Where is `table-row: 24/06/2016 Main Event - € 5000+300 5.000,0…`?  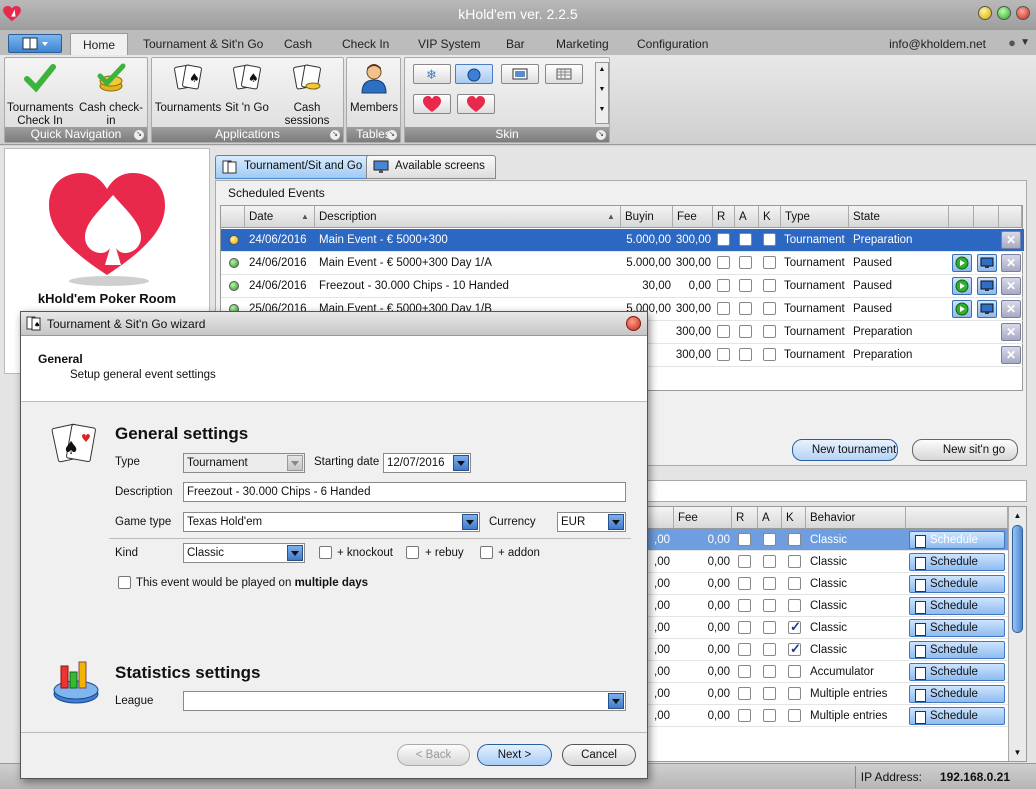 table-row: 24/06/2016 Main Event - € 5000+300 5.000,0… is located at coordinates (622, 240).